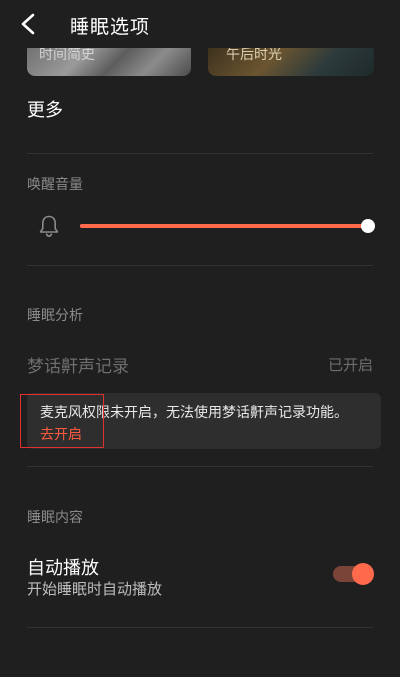 This screenshot has width=400, height=677. I want to click on mic-permission-banner: 麦克风权限未开启，无法使用梦话鼾声记录功能。 去开启, so click(204, 421).